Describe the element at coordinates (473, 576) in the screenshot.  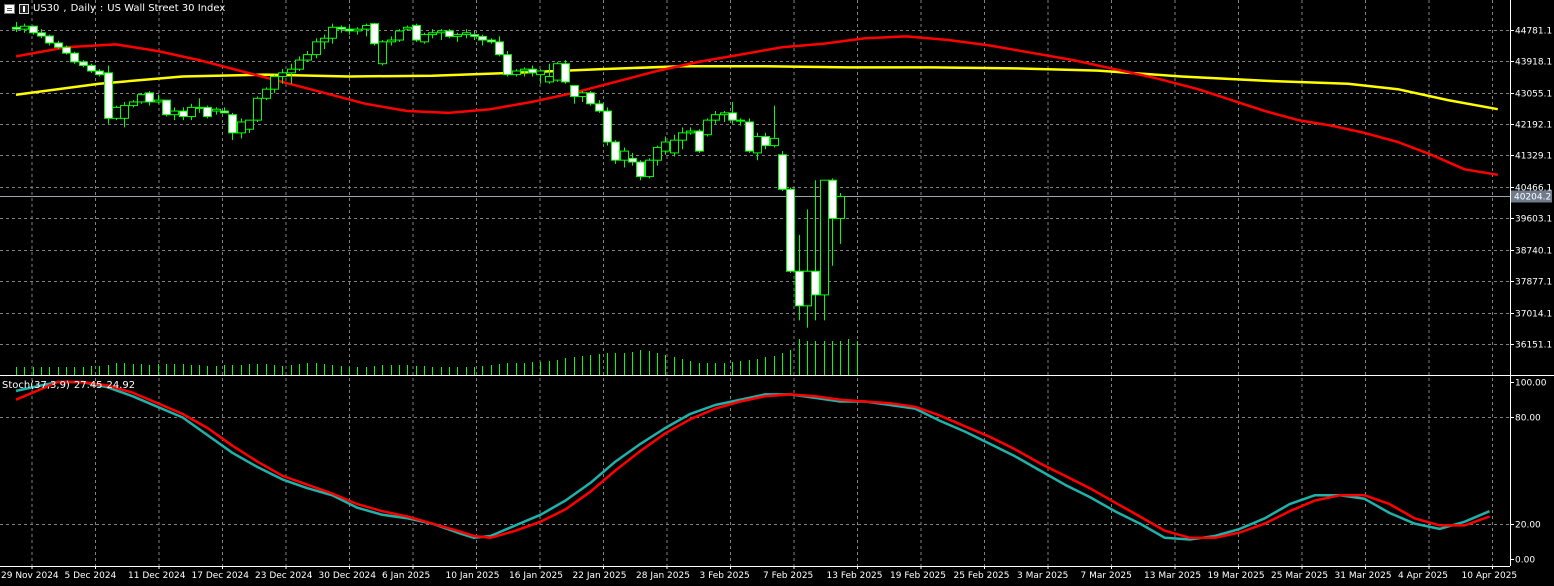
I see `x-axis-label: 10 Jan 2025` at that location.